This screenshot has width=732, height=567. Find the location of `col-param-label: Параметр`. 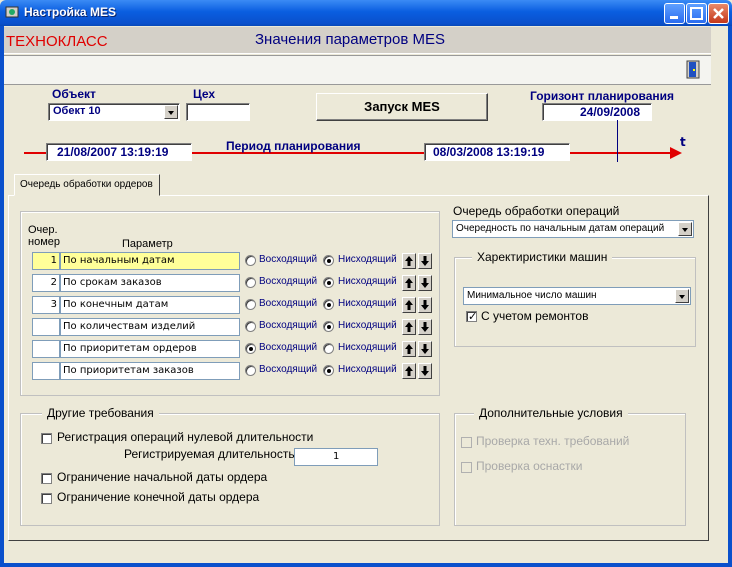

col-param-label: Параметр is located at coordinates (147, 244).